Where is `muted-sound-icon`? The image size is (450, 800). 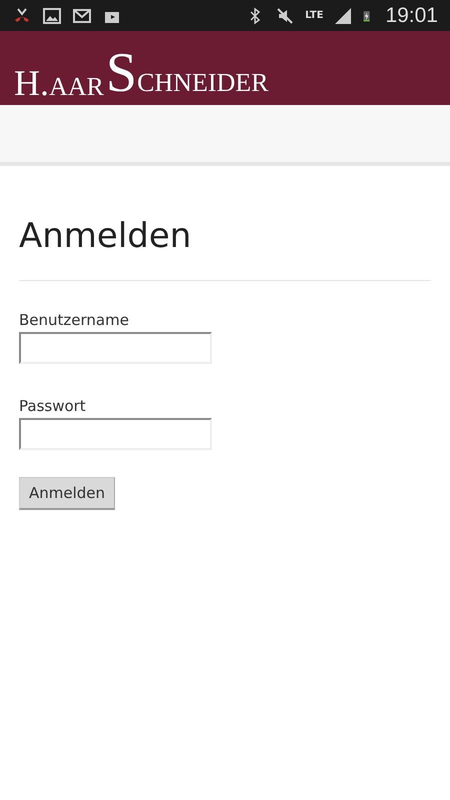 muted-sound-icon is located at coordinates (285, 16).